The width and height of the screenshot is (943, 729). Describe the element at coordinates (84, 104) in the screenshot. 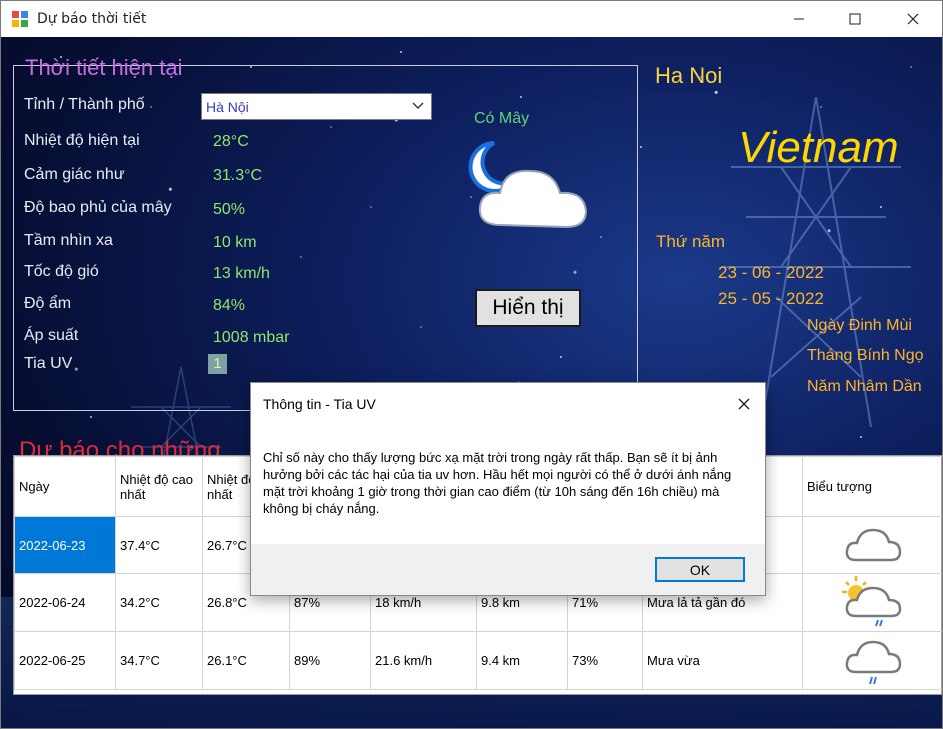

I see `province-label: Tỉnh / Thành phố` at that location.